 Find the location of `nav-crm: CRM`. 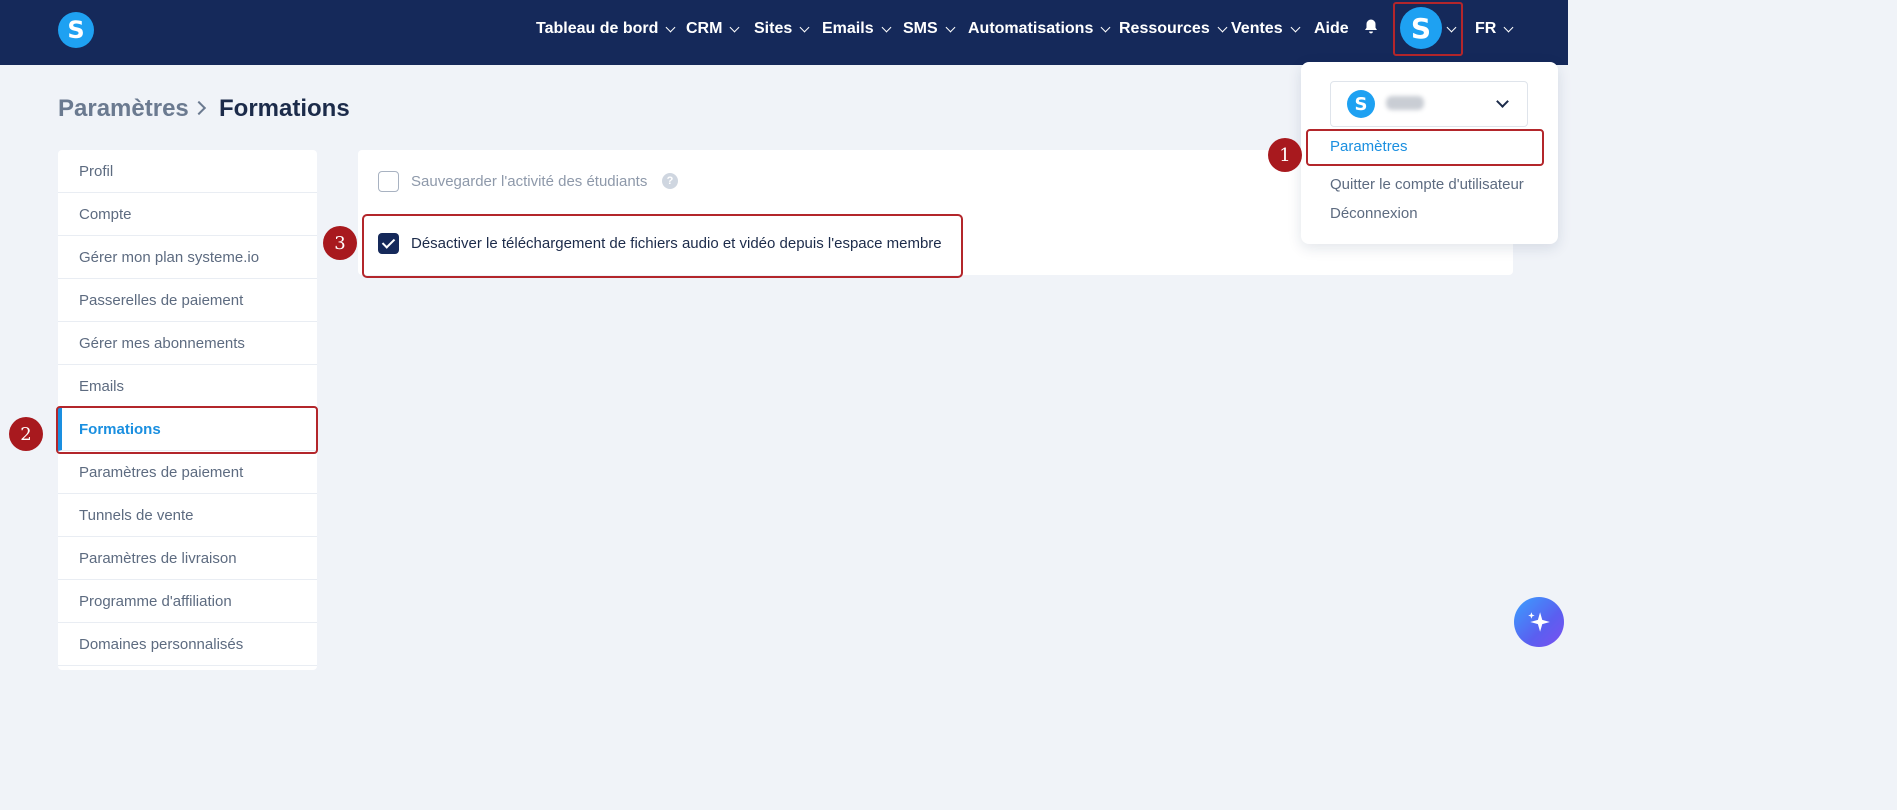

nav-crm: CRM is located at coordinates (713, 29).